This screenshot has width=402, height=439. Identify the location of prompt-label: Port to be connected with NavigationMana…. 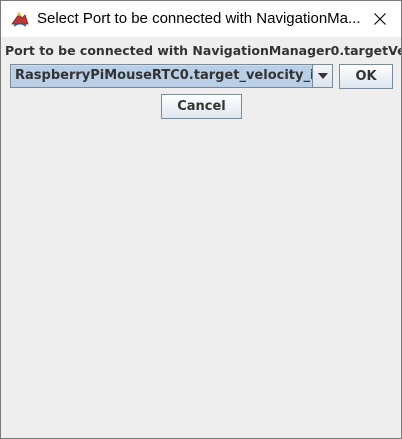
(203, 50).